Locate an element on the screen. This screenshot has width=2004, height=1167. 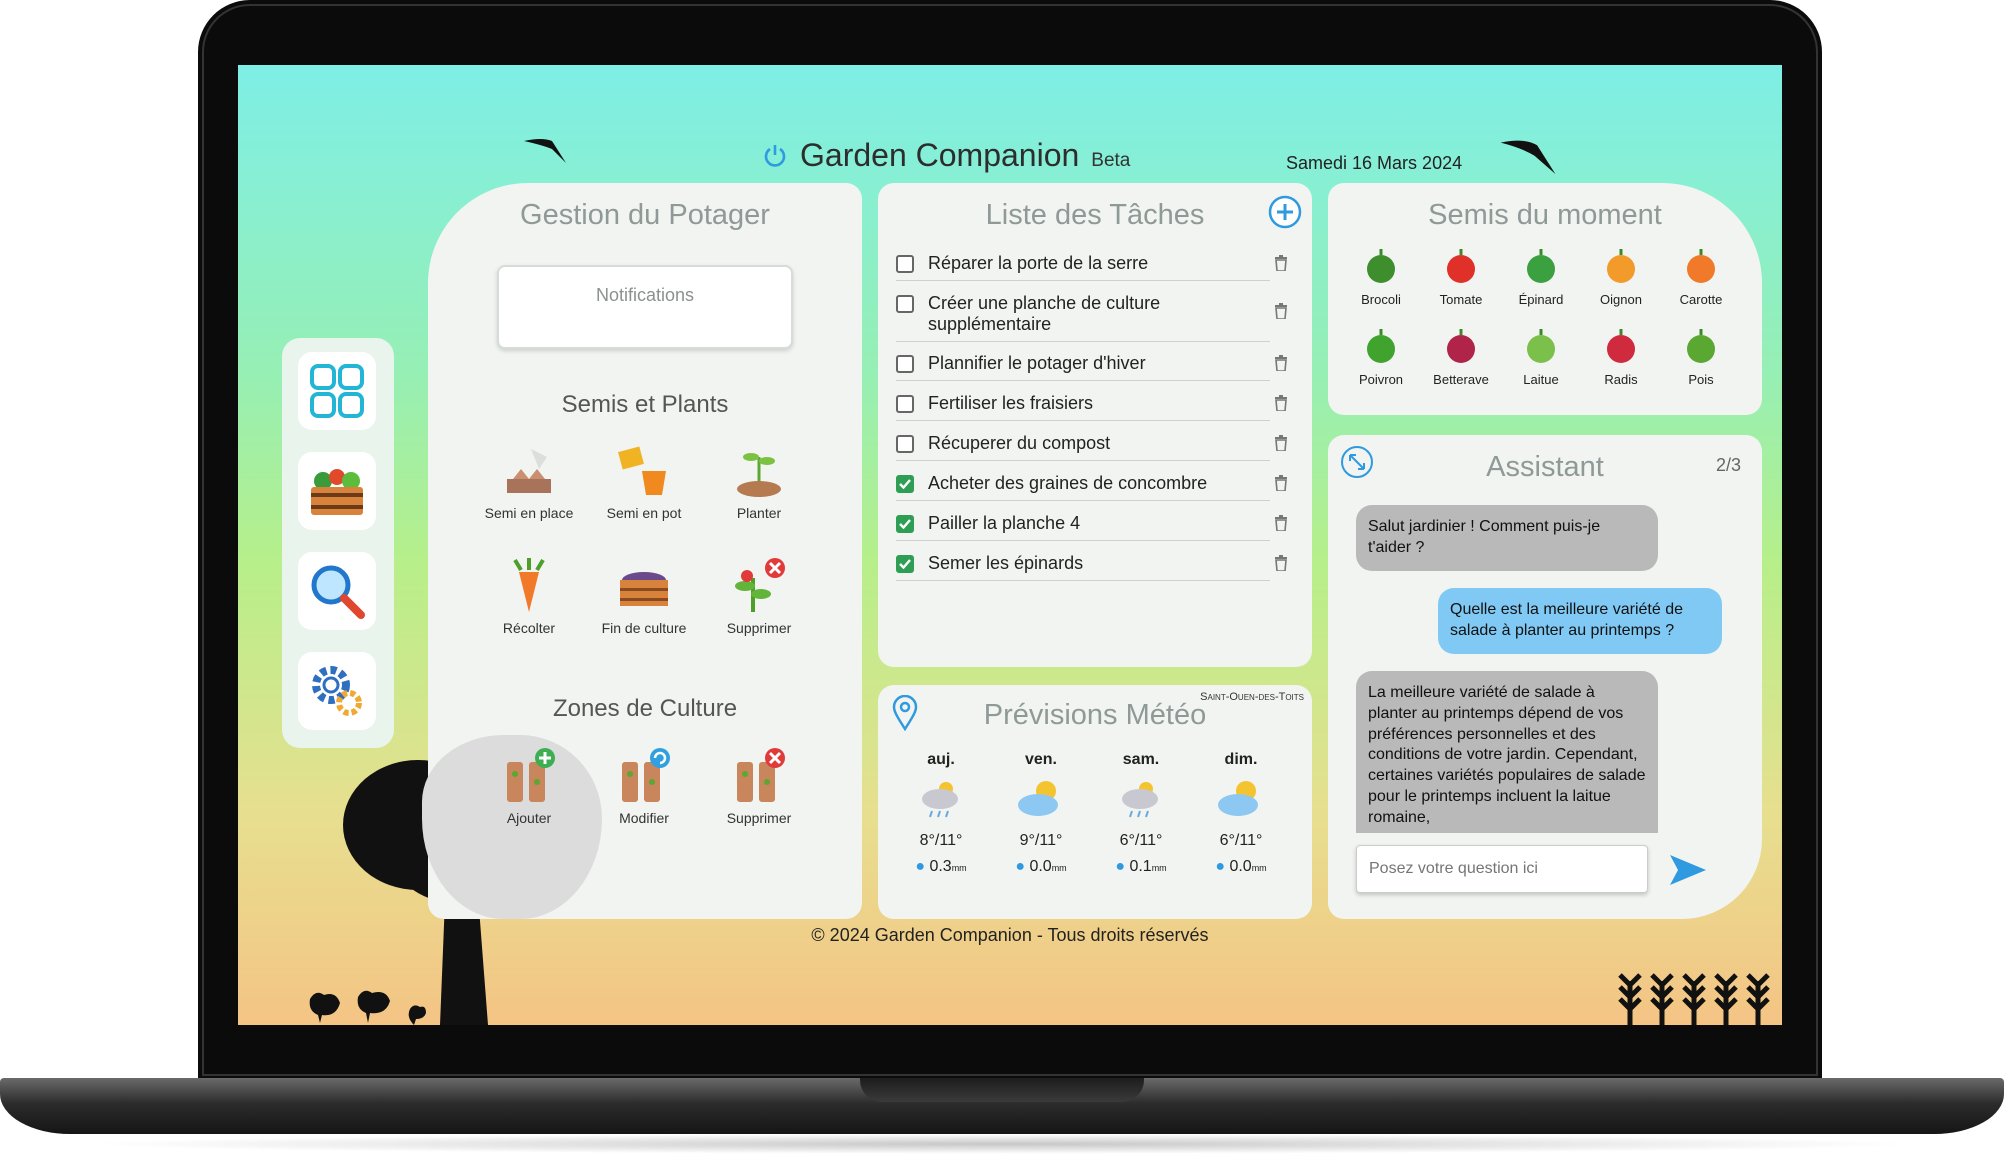
nav-search-button is located at coordinates (337, 591).